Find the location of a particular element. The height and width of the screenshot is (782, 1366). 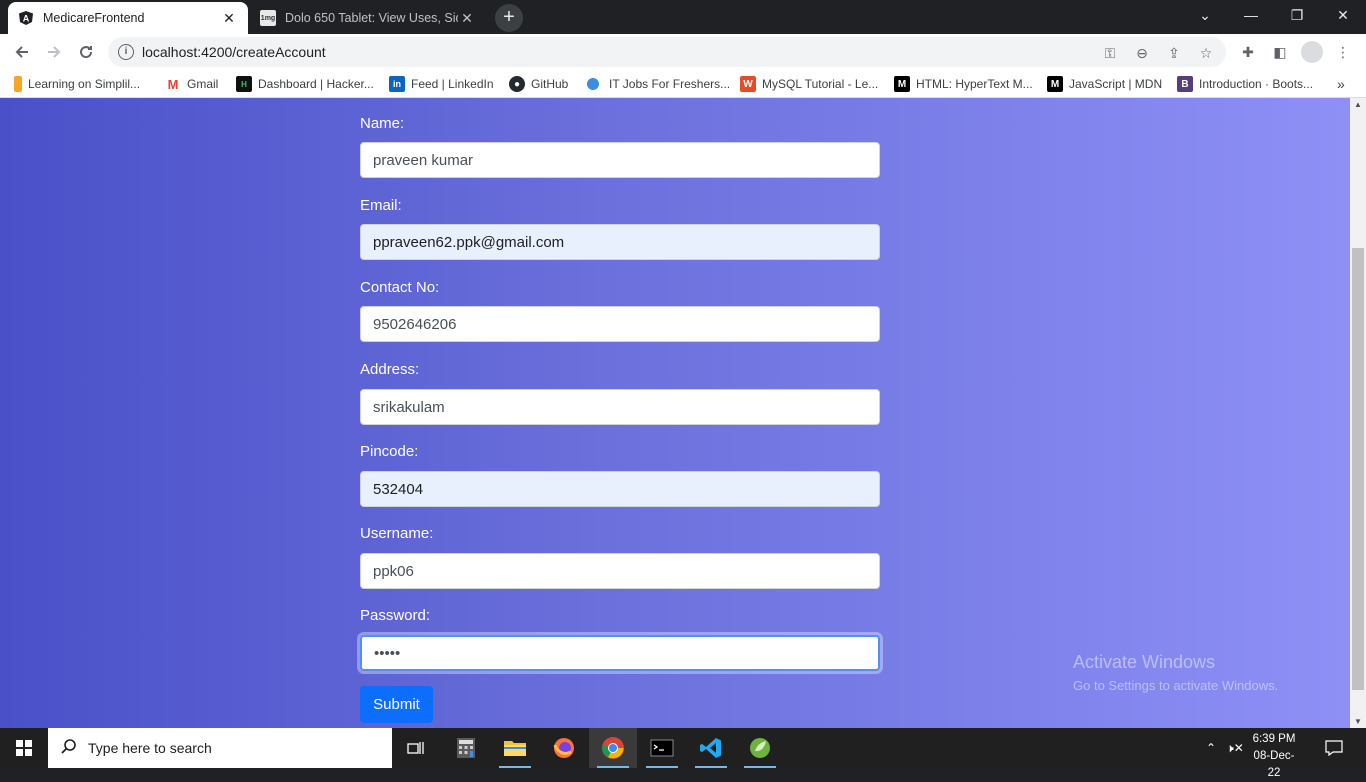

name-input is located at coordinates (620, 160).